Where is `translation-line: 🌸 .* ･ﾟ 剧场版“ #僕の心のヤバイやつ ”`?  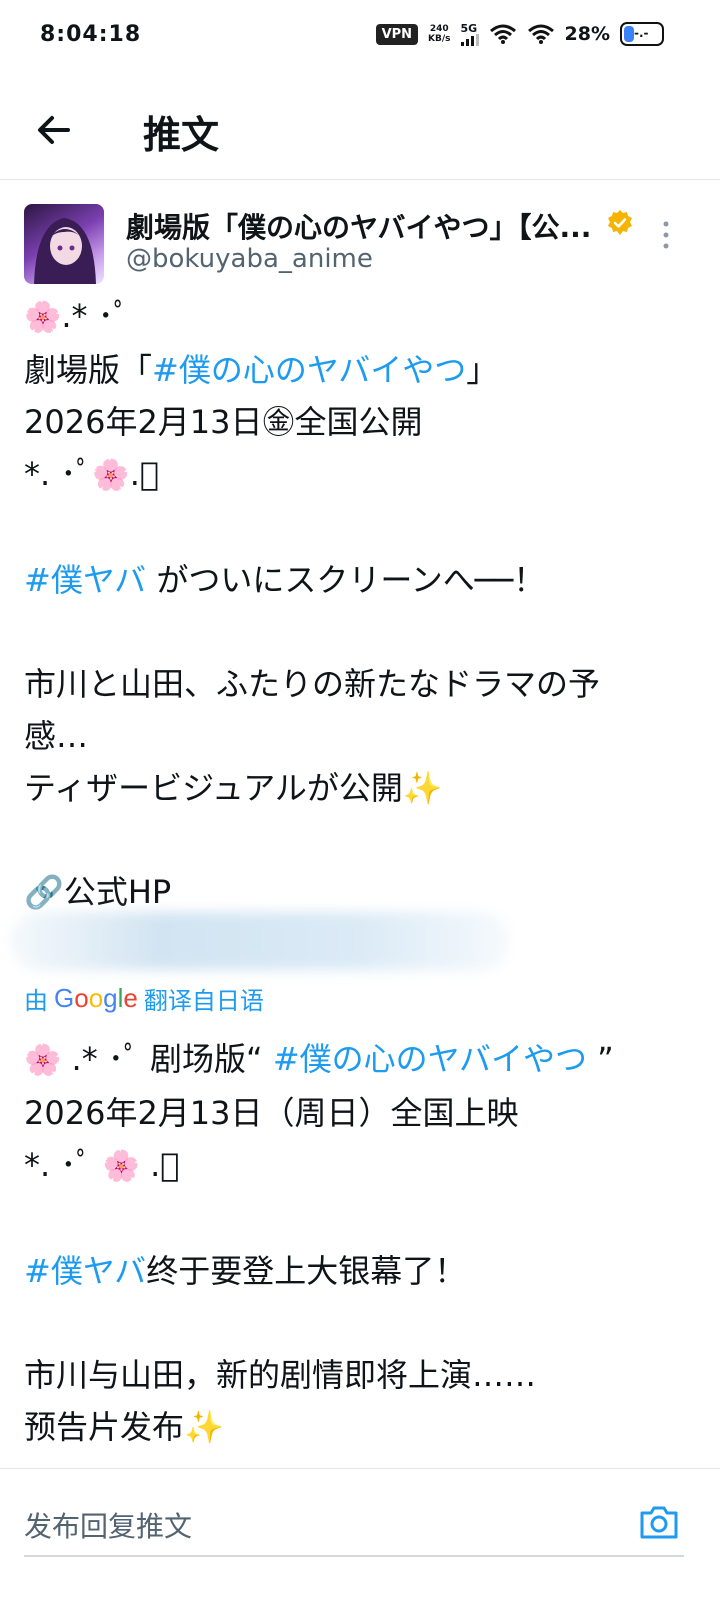 translation-line: 🌸 .* ･ﾟ 剧场版“ #僕の心のヤバイやつ ” is located at coordinates (360, 1060).